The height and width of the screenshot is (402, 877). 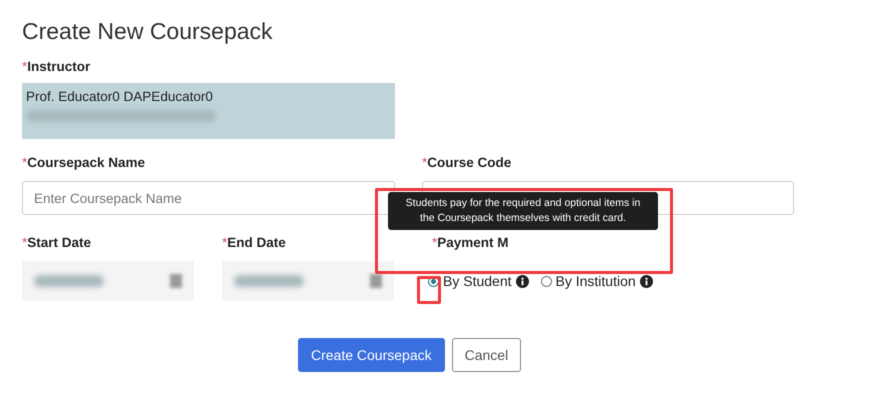 I want to click on field-label: Coursepack Name, so click(x=86, y=162).